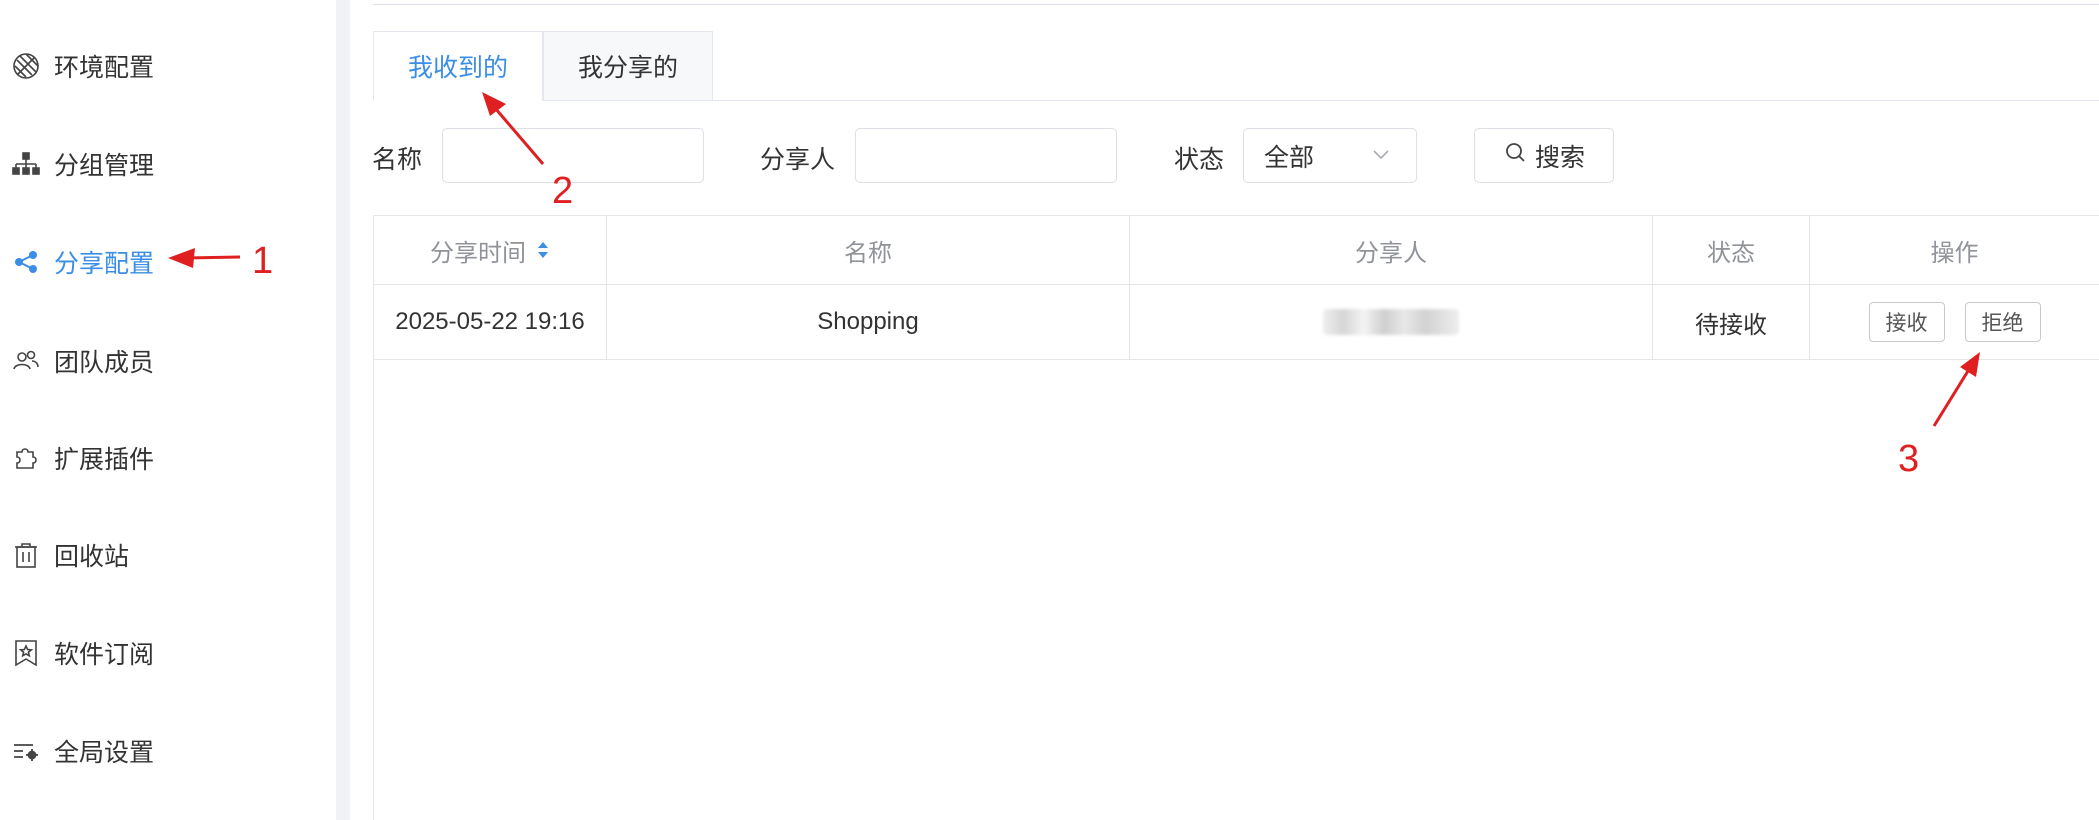  I want to click on sidebar-item-recycle-bin: 回收站, so click(168, 555).